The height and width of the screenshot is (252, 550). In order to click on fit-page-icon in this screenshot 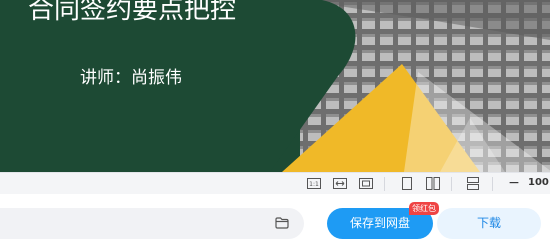, I will do `click(366, 183)`.